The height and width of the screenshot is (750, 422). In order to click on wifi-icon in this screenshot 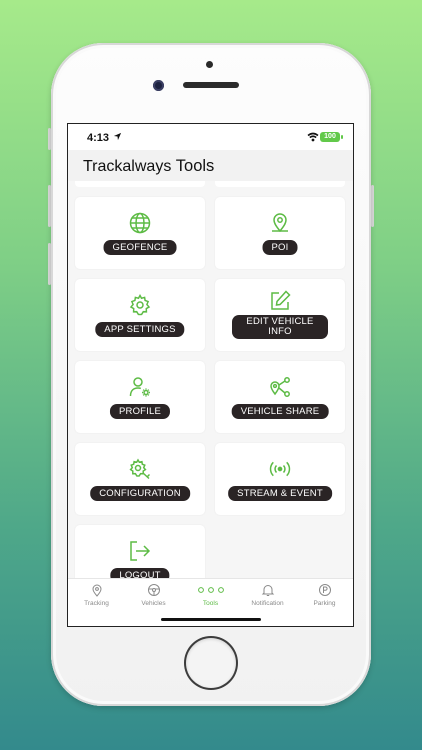, I will do `click(313, 137)`.